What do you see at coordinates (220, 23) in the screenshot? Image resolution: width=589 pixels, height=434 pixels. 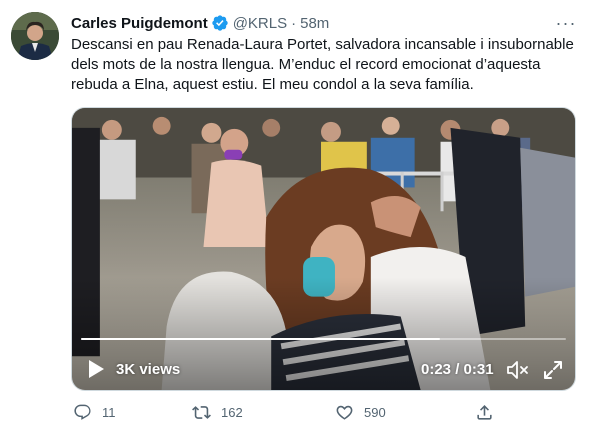 I see `verified-badge-icon` at bounding box center [220, 23].